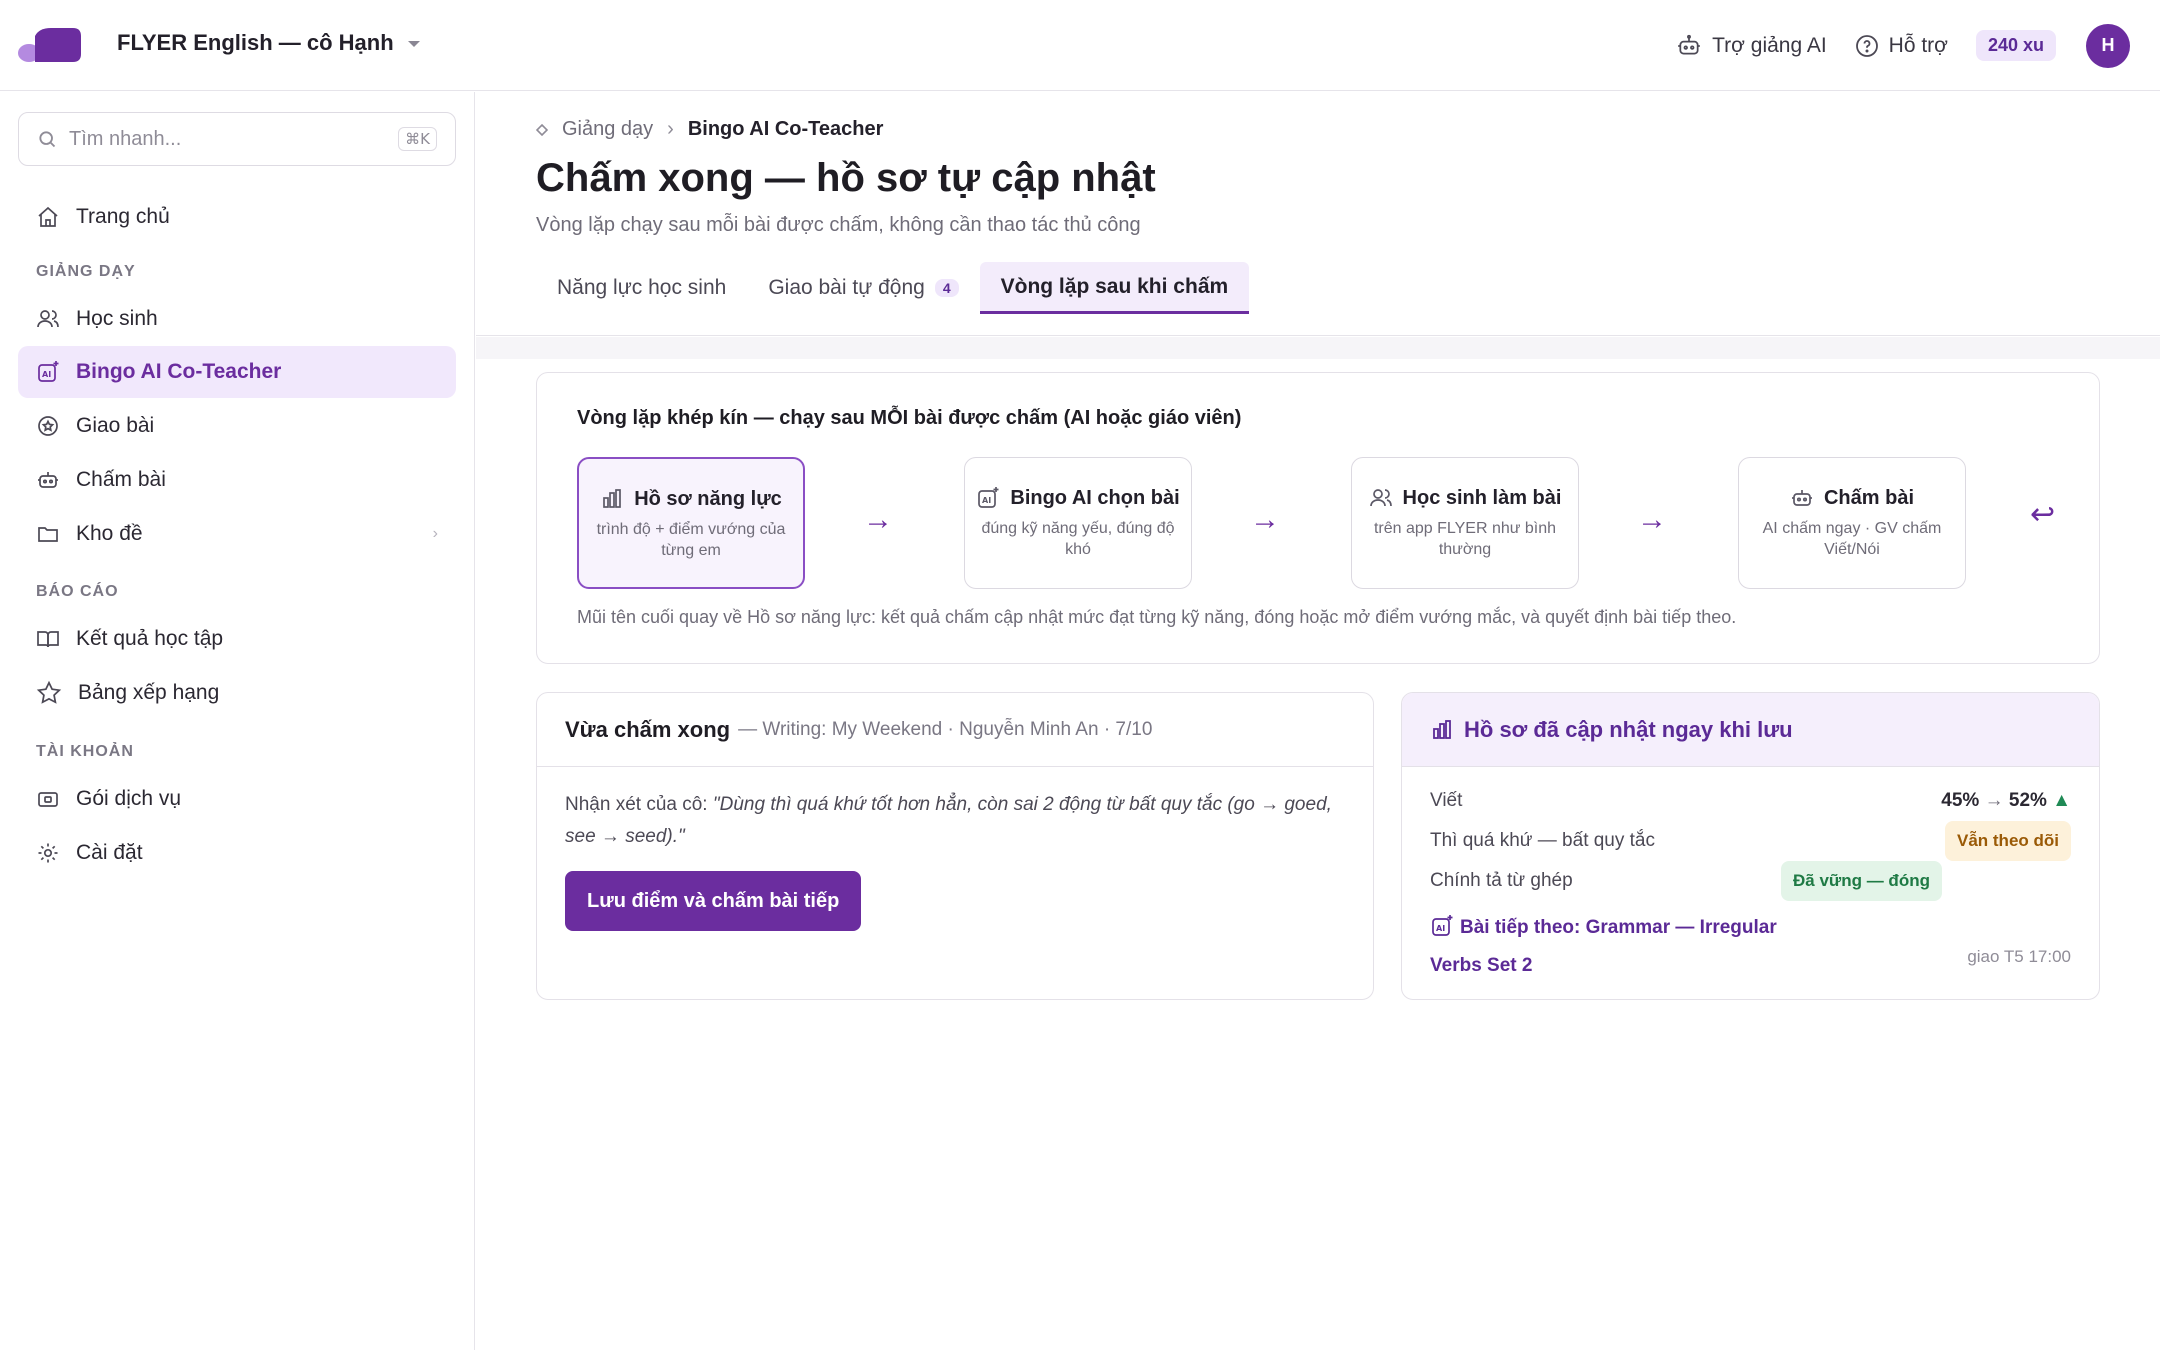  What do you see at coordinates (2043, 514) in the screenshot?
I see `return-arrow-icon: ↩` at bounding box center [2043, 514].